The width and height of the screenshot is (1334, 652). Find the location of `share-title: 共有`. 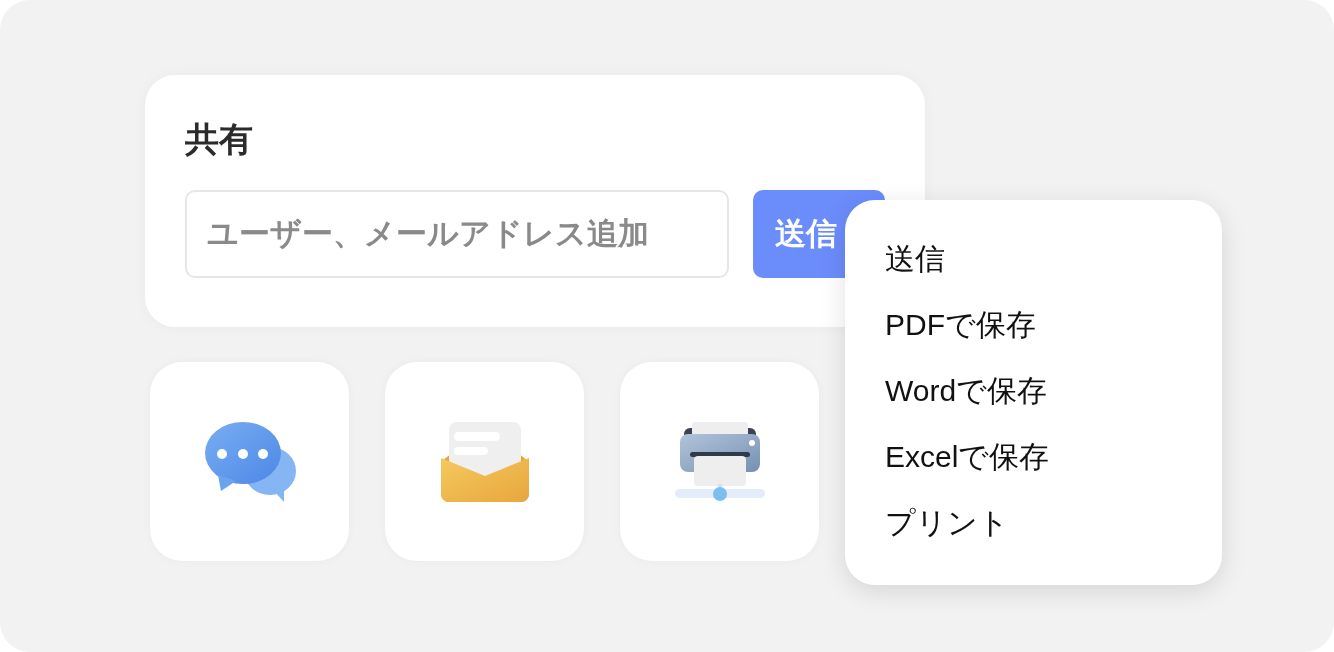

share-title: 共有 is located at coordinates (219, 139).